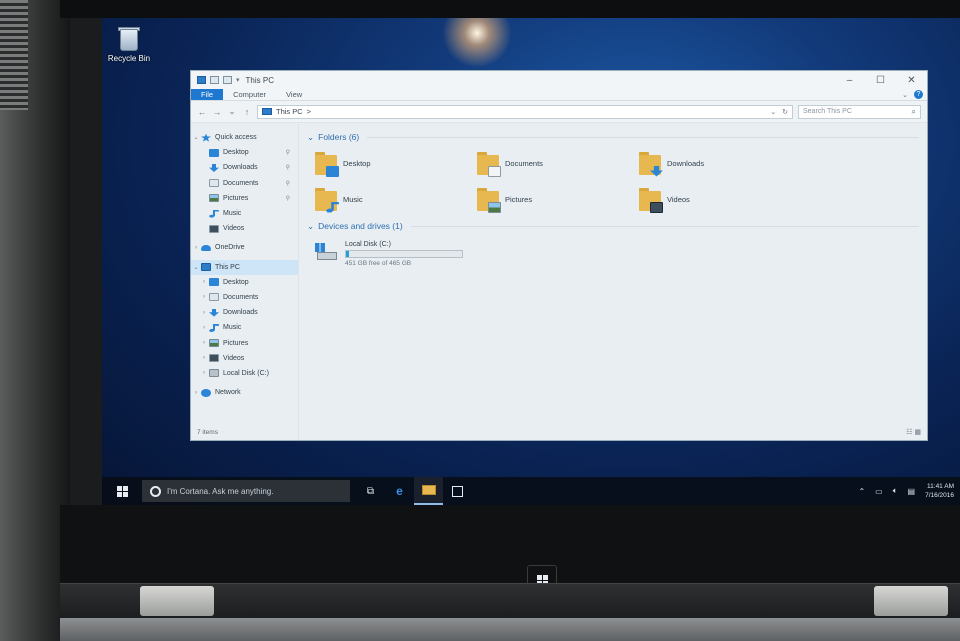  What do you see at coordinates (879, 491) in the screenshot?
I see `battery-icon: ▭` at bounding box center [879, 491].